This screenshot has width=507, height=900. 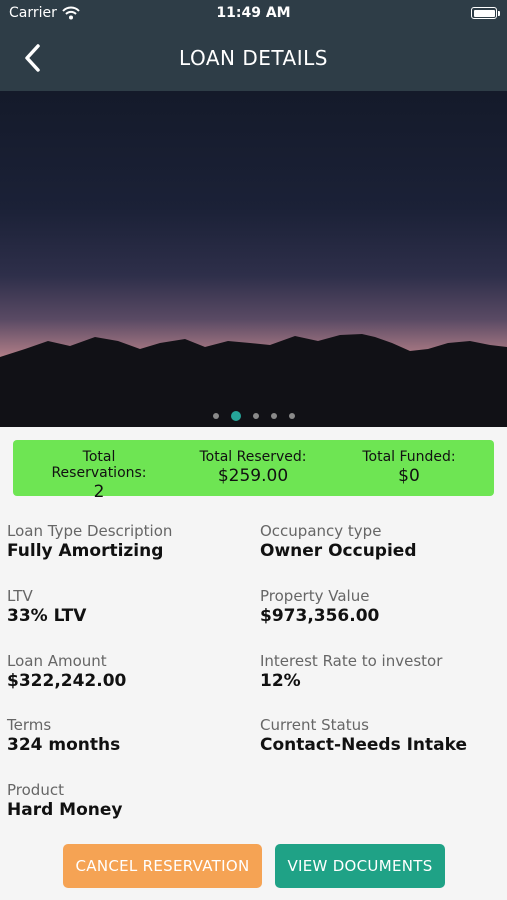 I want to click on interest-rate-value: 12%, so click(x=280, y=681).